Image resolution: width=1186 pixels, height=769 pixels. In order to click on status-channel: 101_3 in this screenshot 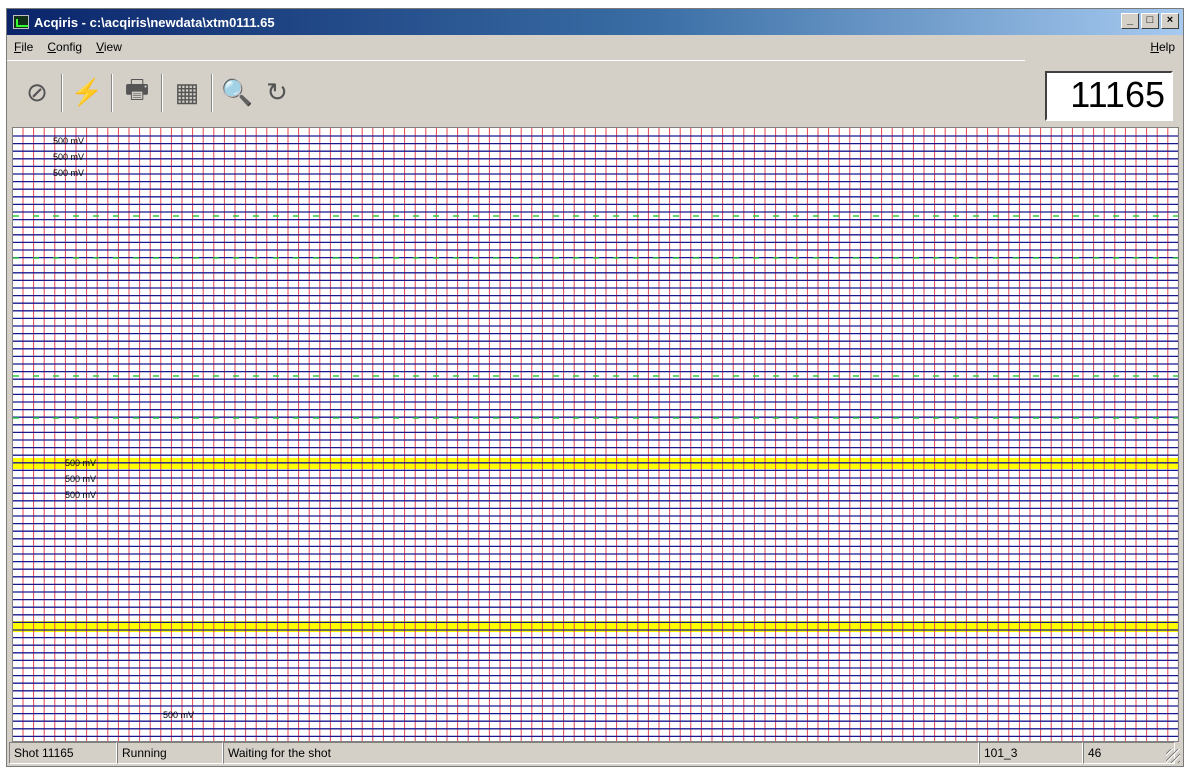, I will do `click(1031, 753)`.